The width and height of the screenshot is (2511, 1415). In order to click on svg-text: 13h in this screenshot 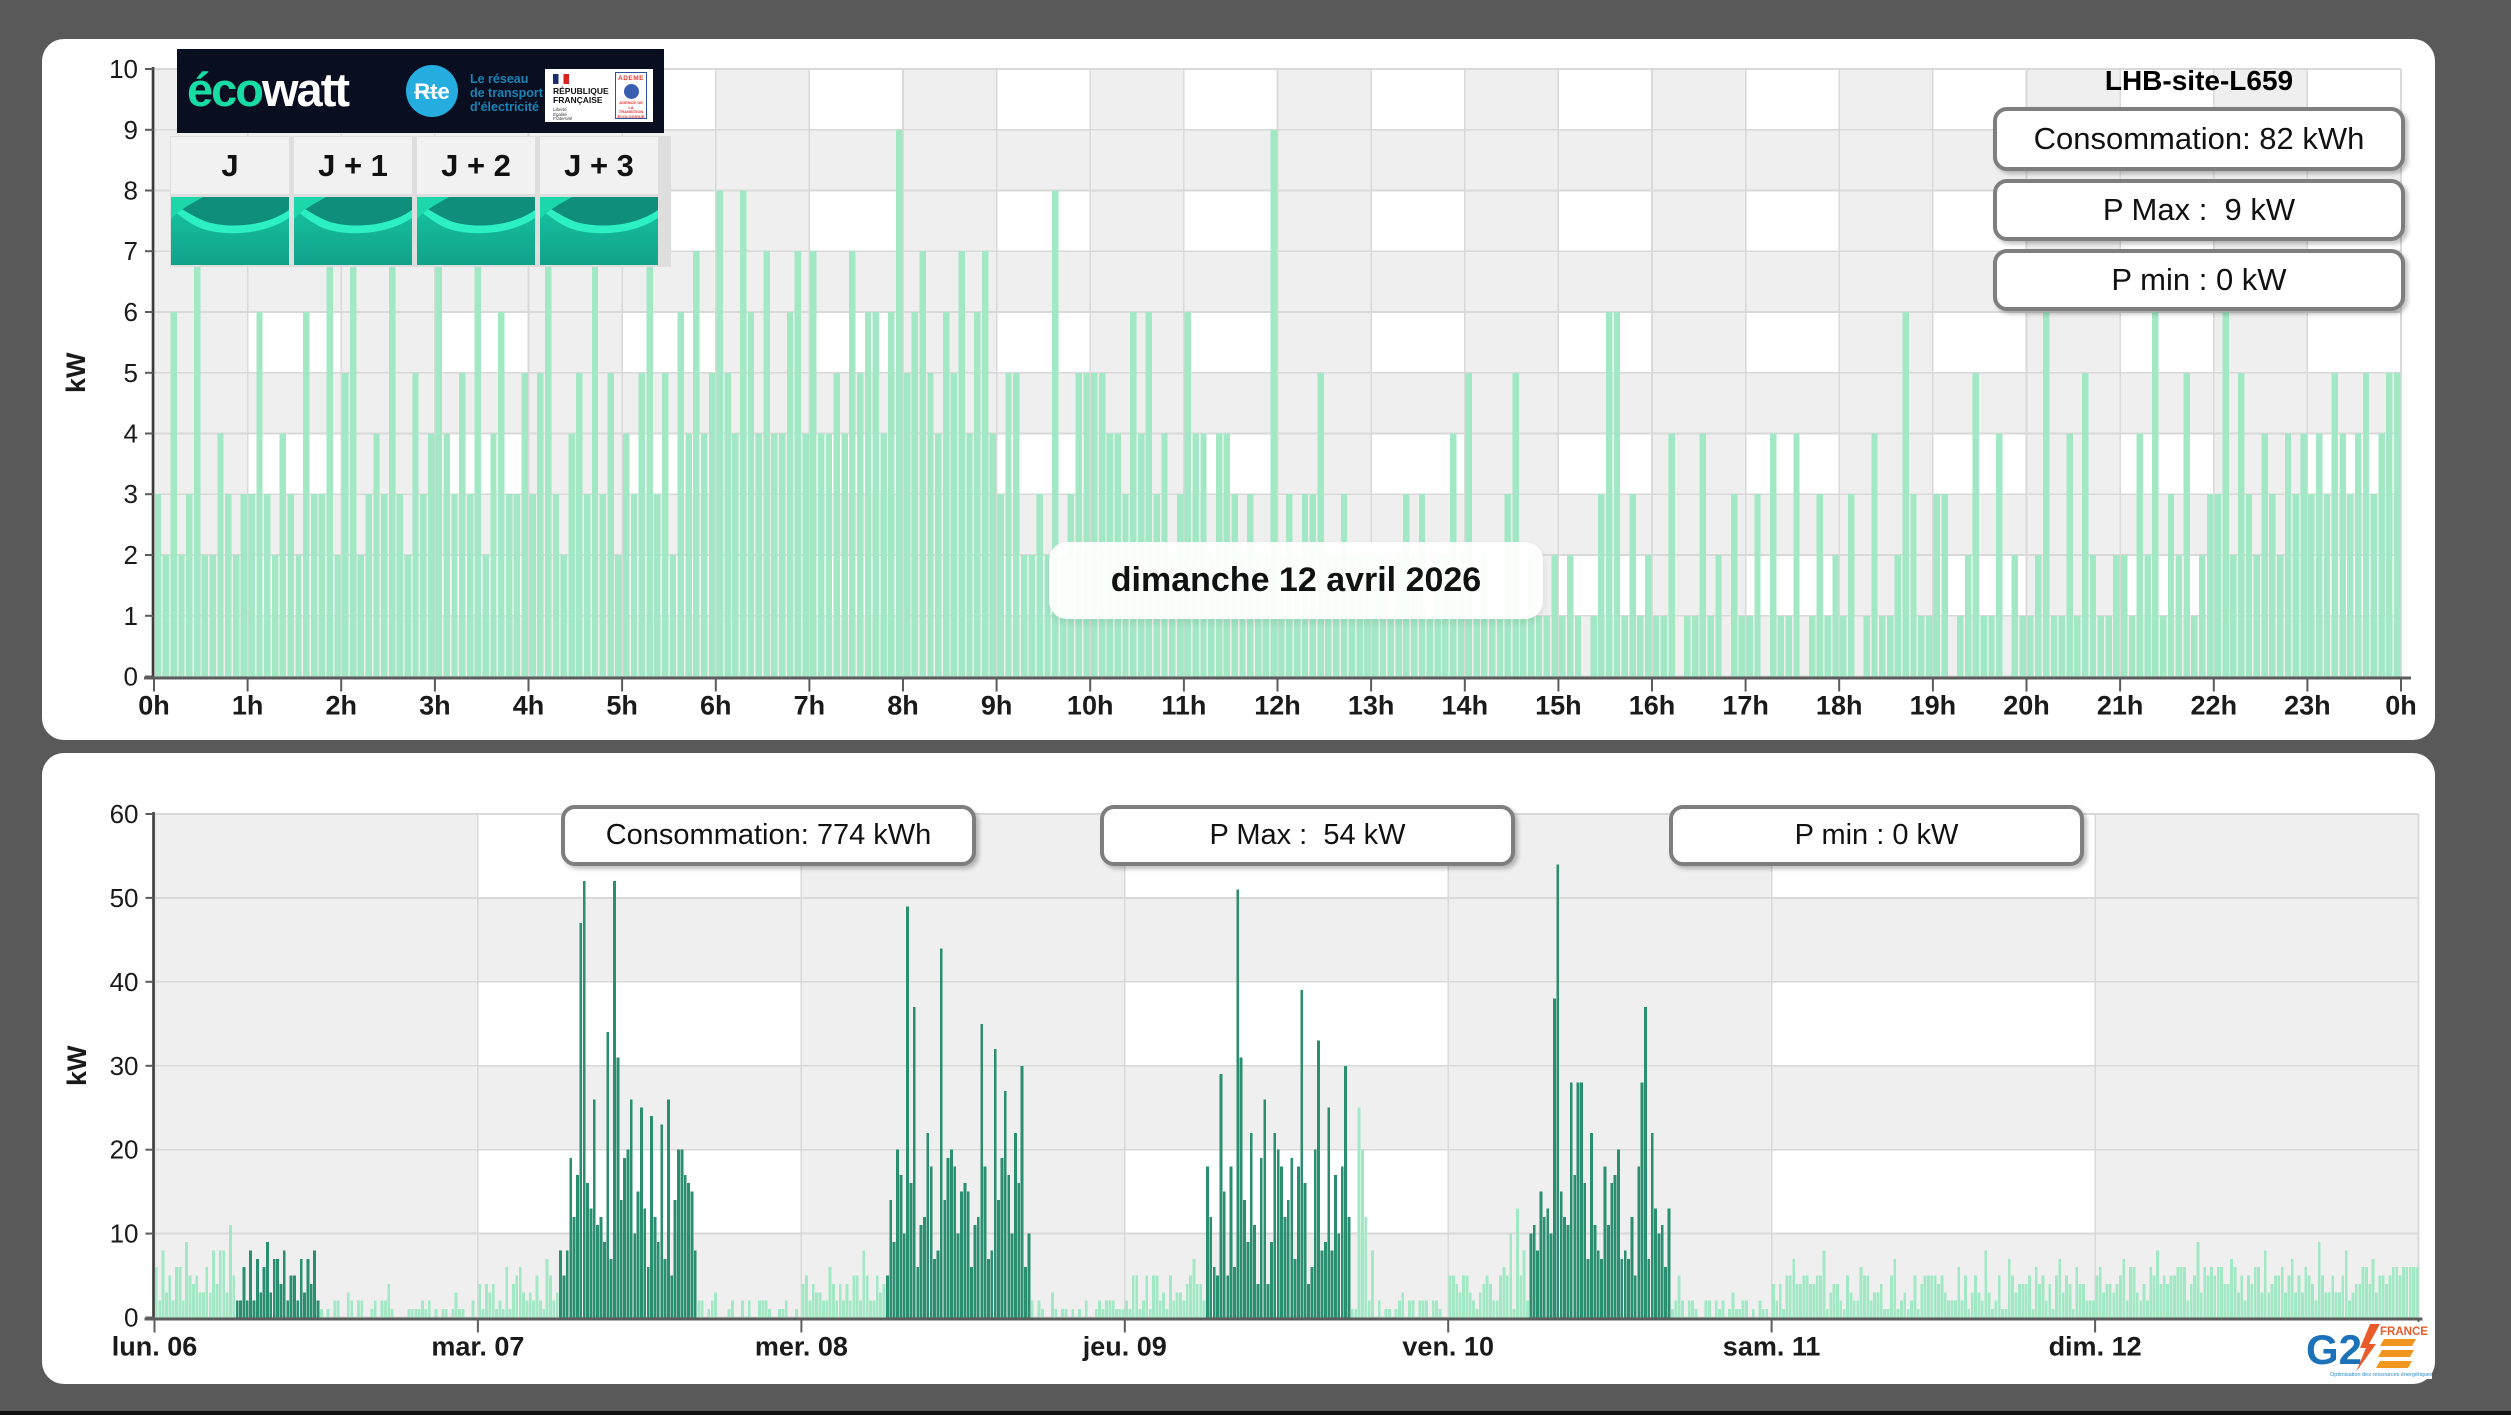, I will do `click(1371, 706)`.